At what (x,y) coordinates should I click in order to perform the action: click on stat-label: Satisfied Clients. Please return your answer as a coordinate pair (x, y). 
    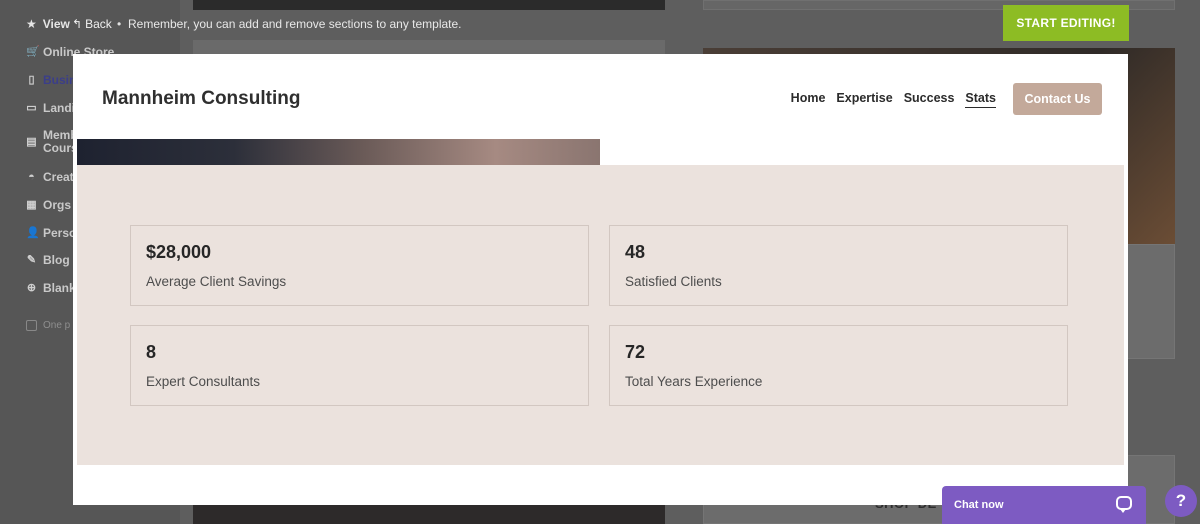
    Looking at the image, I should click on (673, 281).